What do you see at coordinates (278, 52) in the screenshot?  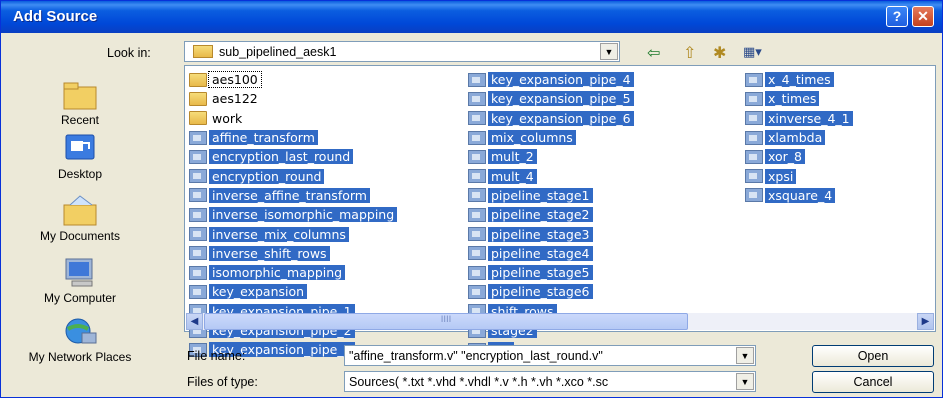 I see `look-in-value: sub_pipelined_aesk1` at bounding box center [278, 52].